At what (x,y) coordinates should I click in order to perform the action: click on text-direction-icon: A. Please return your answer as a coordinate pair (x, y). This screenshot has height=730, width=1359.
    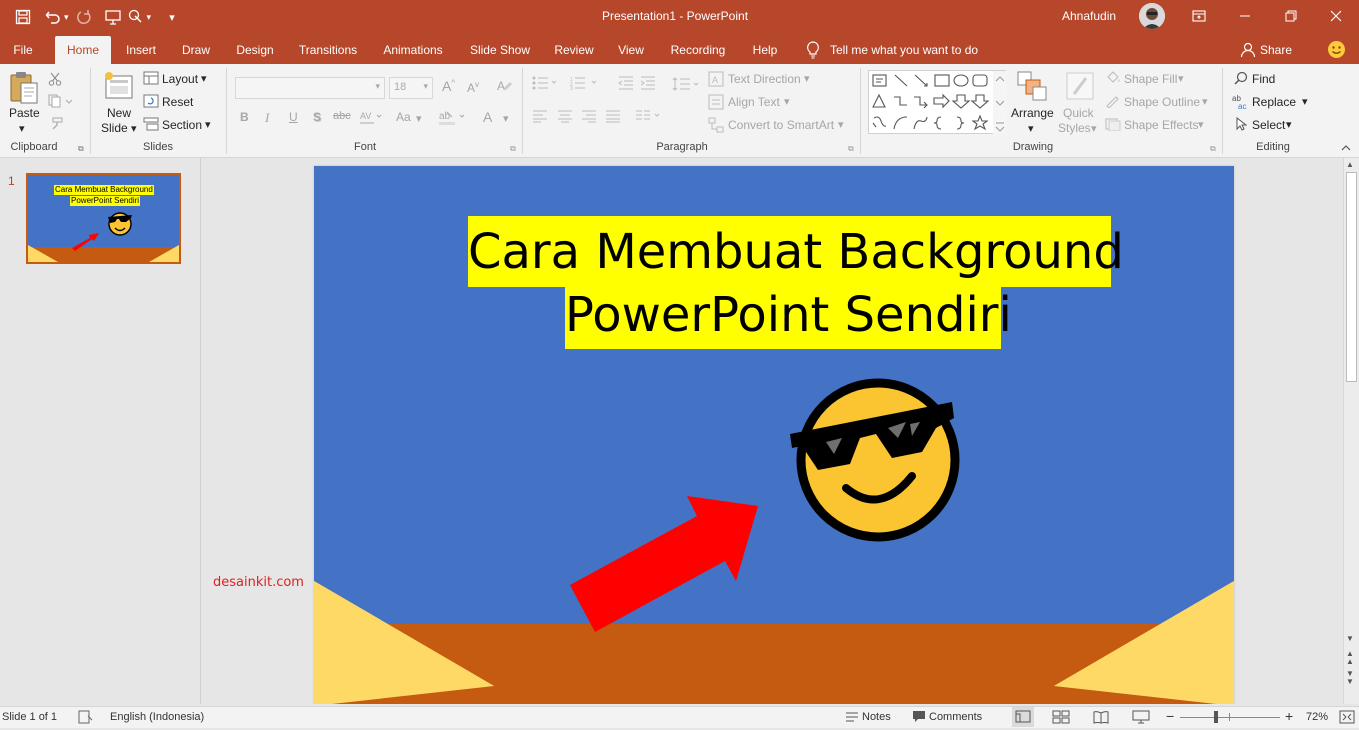
    Looking at the image, I should click on (716, 80).